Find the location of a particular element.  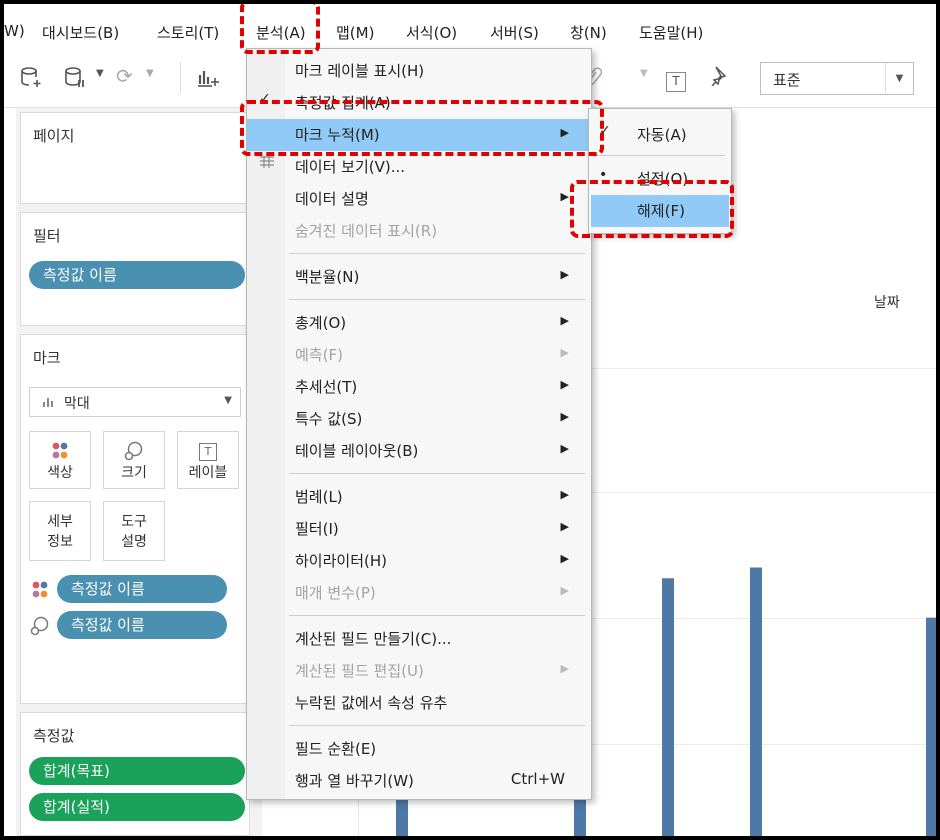

label-button: T 레이블 is located at coordinates (208, 460).